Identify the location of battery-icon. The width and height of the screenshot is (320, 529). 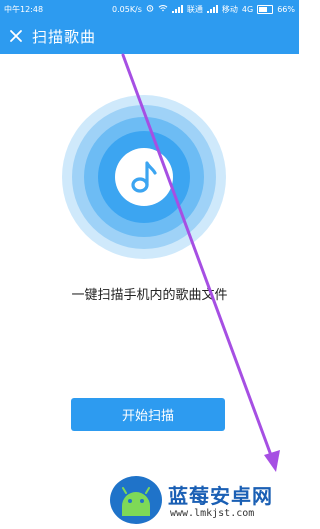
(265, 9).